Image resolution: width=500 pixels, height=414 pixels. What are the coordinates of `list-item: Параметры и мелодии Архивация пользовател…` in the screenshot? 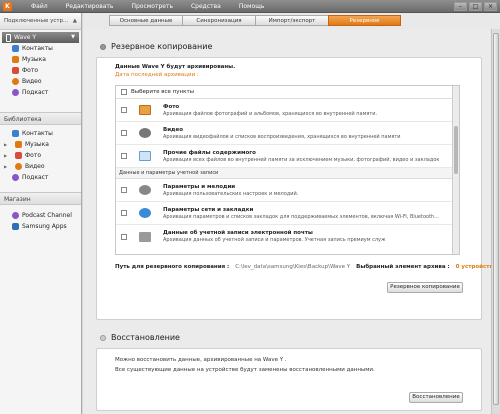 It's located at (287, 190).